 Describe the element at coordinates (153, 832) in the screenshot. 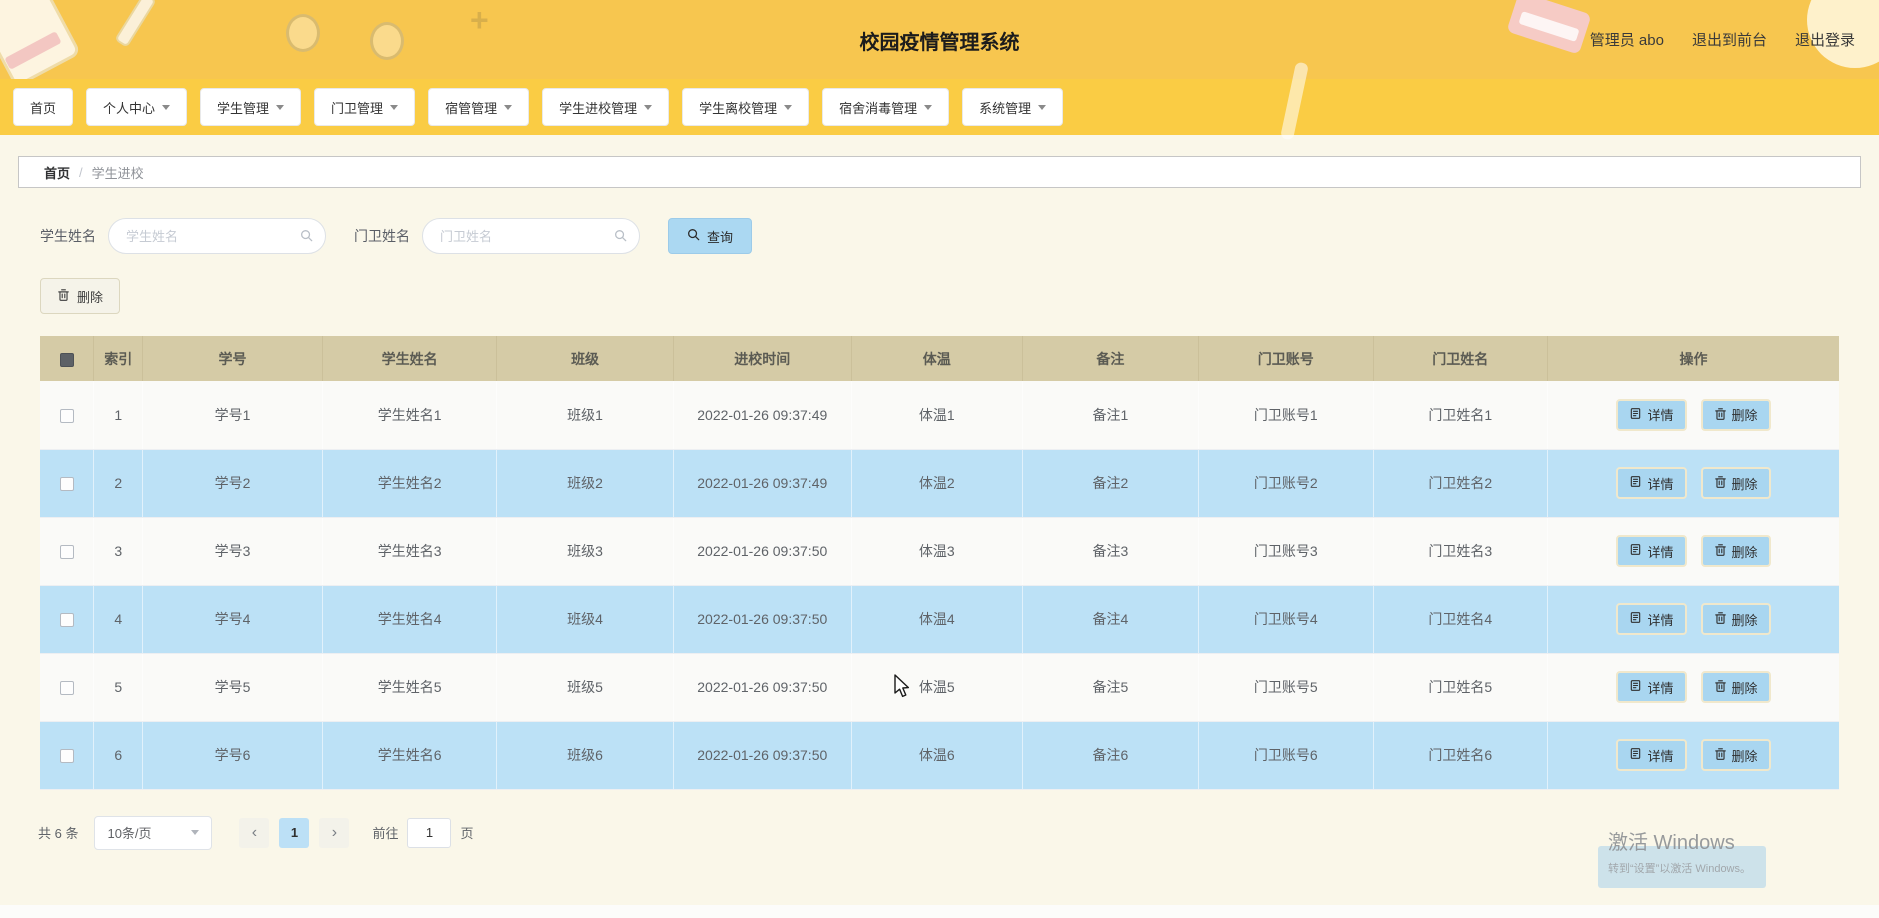

I see `page-size-select: 10条/页` at that location.